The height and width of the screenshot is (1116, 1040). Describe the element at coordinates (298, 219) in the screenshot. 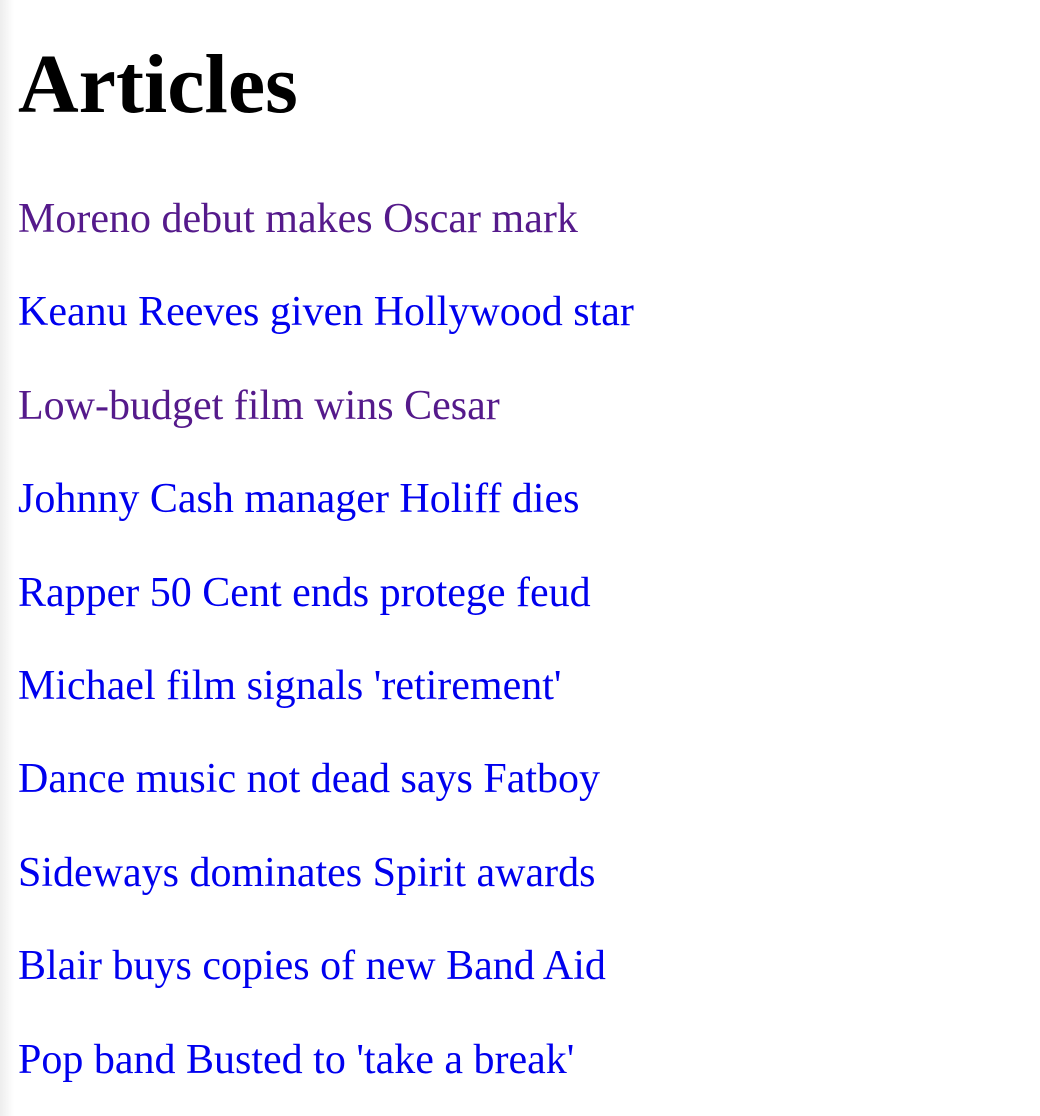

I see `article-link-1: Moreno debut makes Oscar mark` at that location.